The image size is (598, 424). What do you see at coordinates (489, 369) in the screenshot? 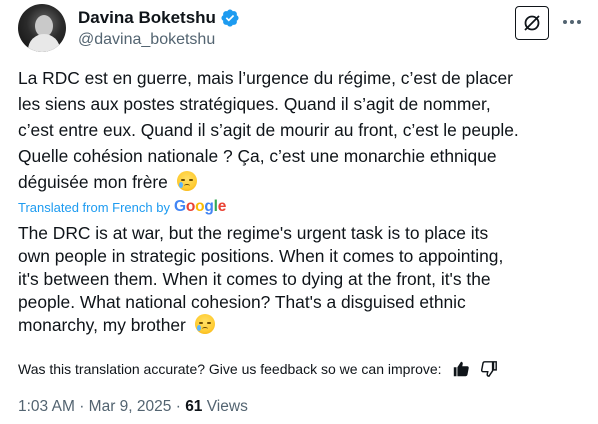
I see `thumbs-down-icon` at bounding box center [489, 369].